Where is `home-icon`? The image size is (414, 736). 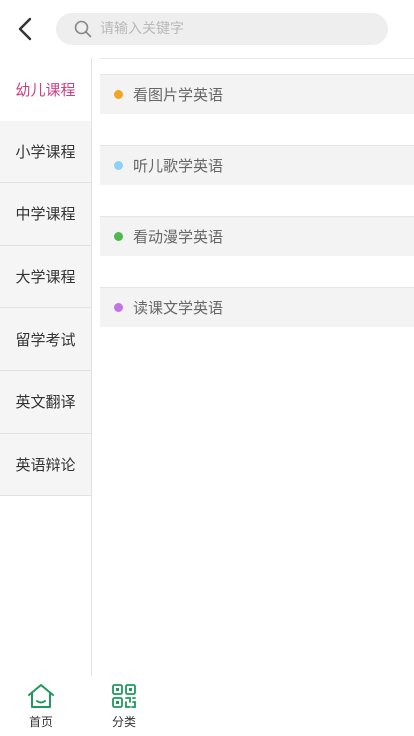 home-icon is located at coordinates (41, 696).